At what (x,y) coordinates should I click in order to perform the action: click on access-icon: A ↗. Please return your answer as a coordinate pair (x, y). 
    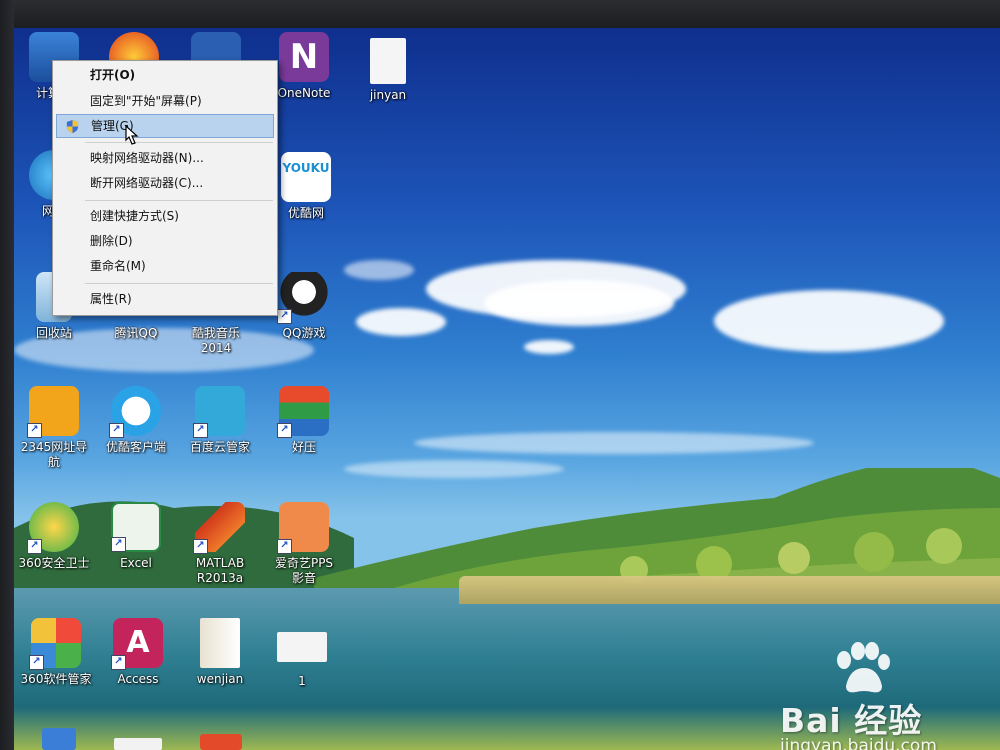
    Looking at the image, I should click on (137, 644).